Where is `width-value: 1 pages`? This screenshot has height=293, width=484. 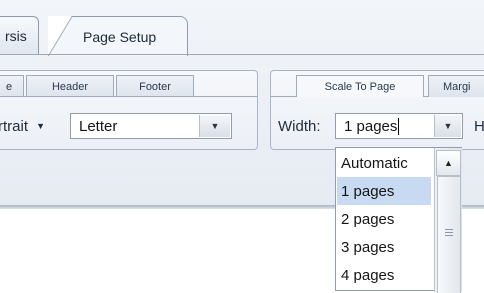
width-value: 1 pages is located at coordinates (371, 126).